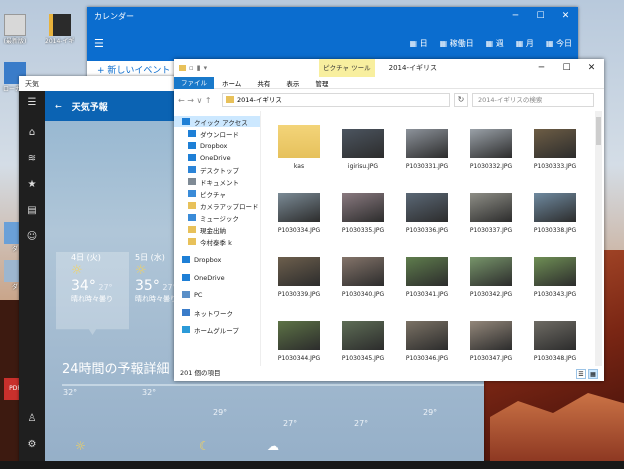  I want to click on tab-share: 共有, so click(263, 83).